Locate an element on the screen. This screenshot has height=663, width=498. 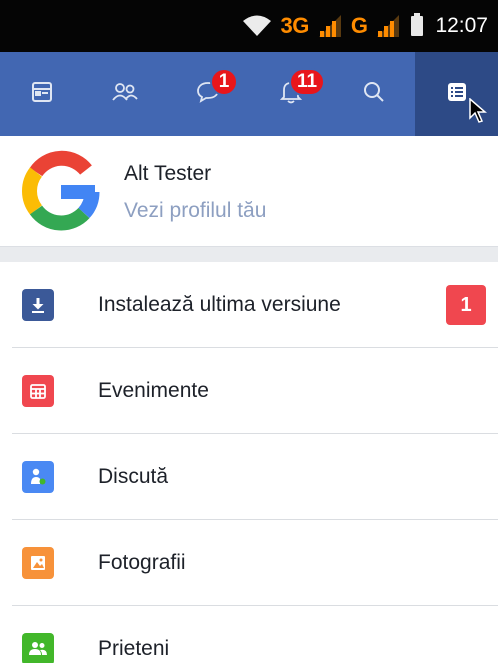
nav-menu-button is located at coordinates (456, 94).